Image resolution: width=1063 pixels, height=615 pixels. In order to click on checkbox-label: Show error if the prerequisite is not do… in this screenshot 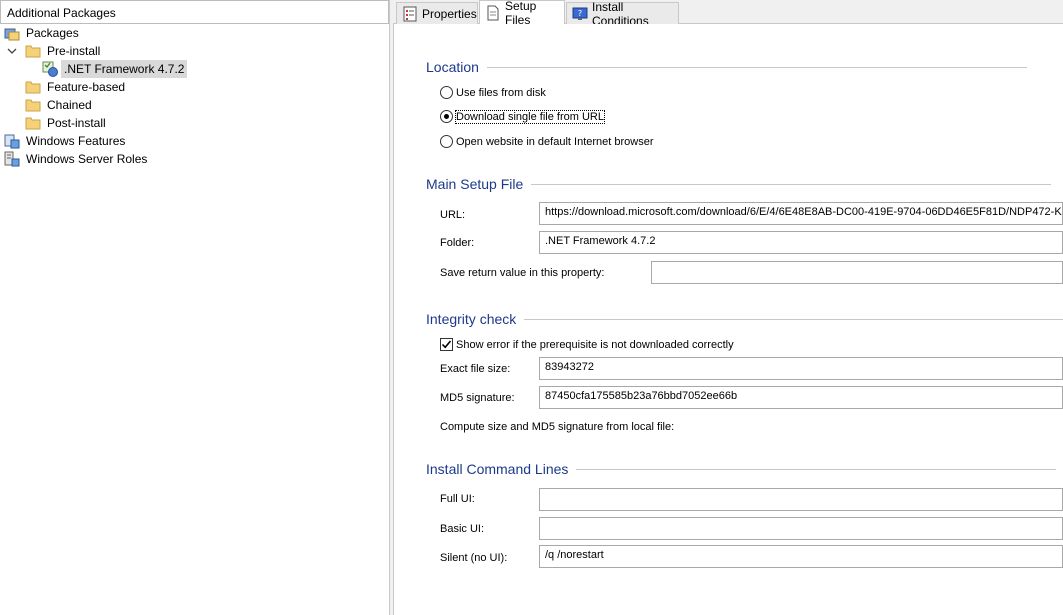, I will do `click(595, 344)`.